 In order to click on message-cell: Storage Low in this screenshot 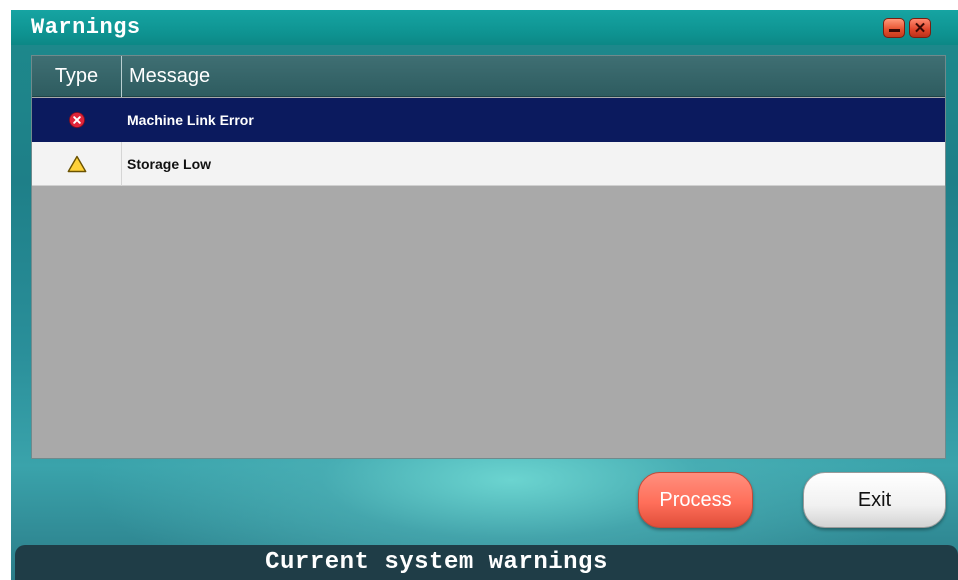, I will do `click(169, 164)`.